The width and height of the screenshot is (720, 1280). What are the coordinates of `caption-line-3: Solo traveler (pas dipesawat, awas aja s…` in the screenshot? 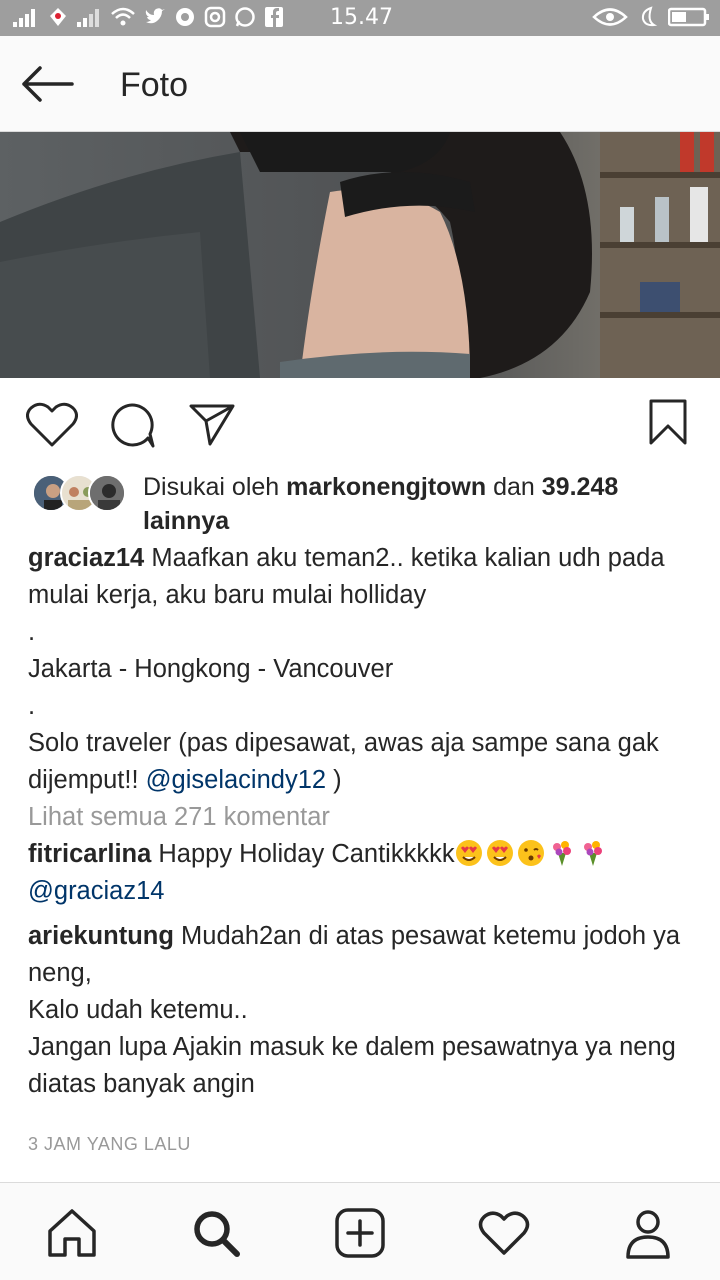 It's located at (343, 761).